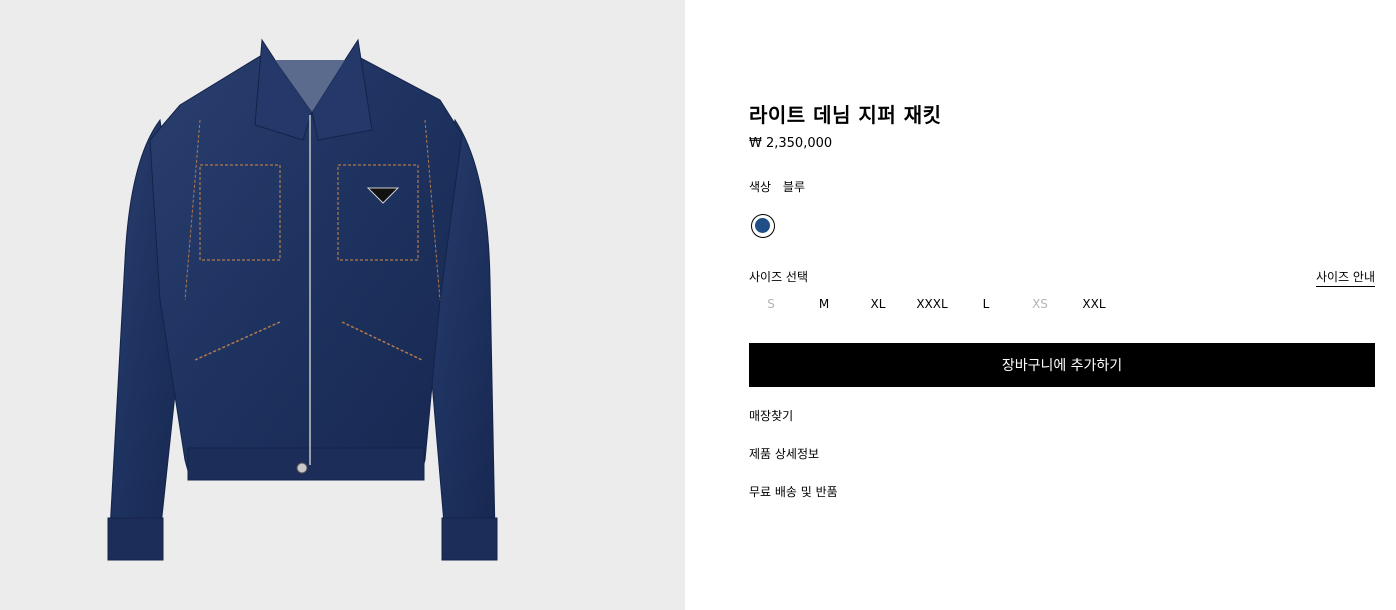 The image size is (1396, 610). What do you see at coordinates (824, 304) in the screenshot?
I see `size-option-m: M` at bounding box center [824, 304].